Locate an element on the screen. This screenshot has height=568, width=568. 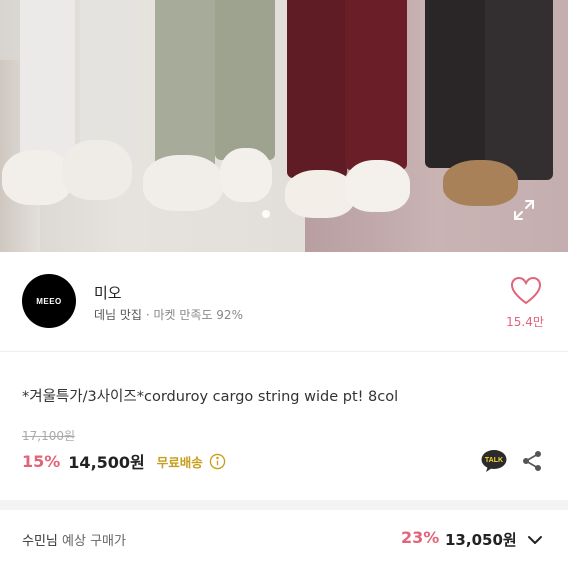
original-price: 17,100원 is located at coordinates (49, 436).